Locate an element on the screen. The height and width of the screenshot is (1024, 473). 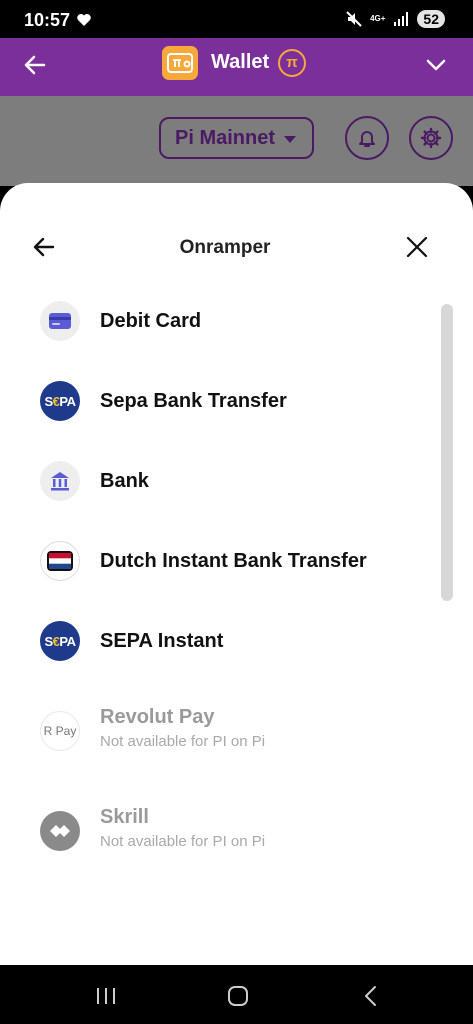
gear-icon is located at coordinates (431, 138).